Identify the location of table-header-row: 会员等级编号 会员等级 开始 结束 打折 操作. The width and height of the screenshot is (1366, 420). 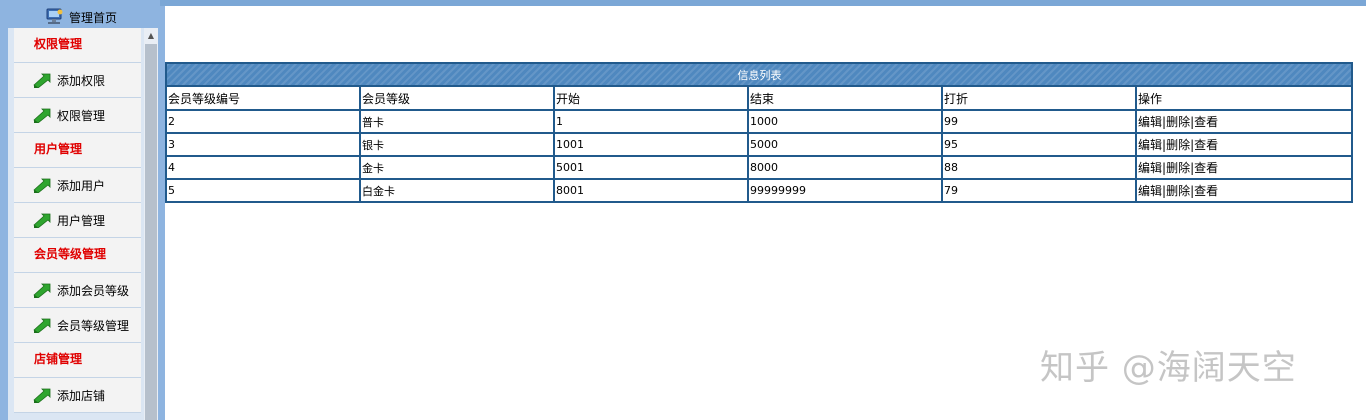
(759, 98).